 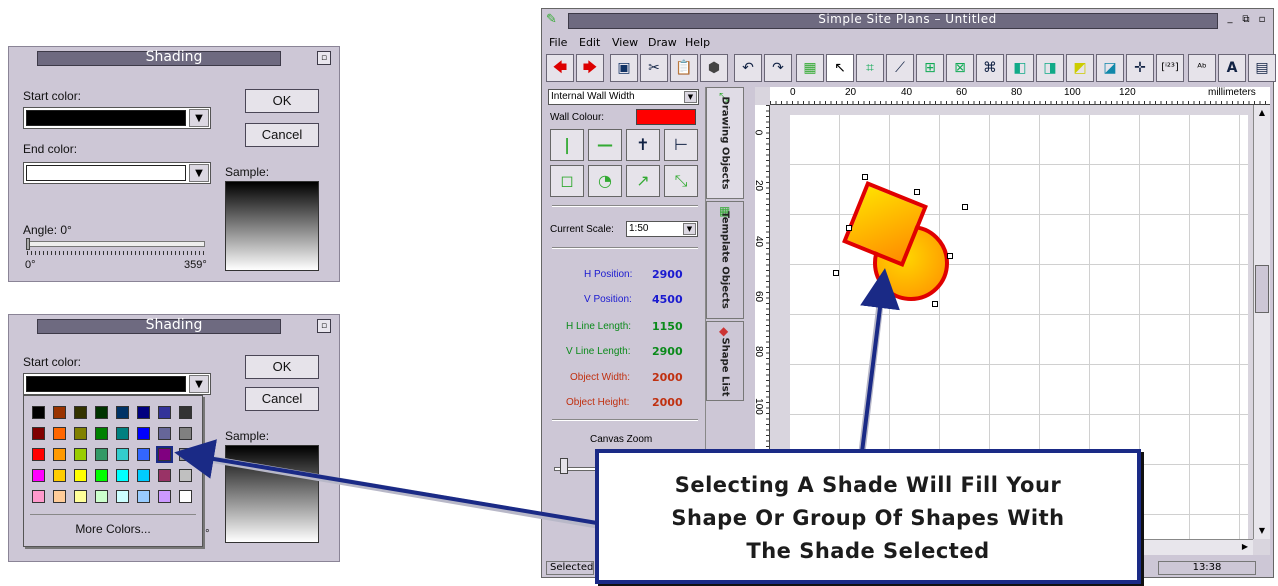 What do you see at coordinates (697, 42) in the screenshot?
I see `menu-help: Help` at bounding box center [697, 42].